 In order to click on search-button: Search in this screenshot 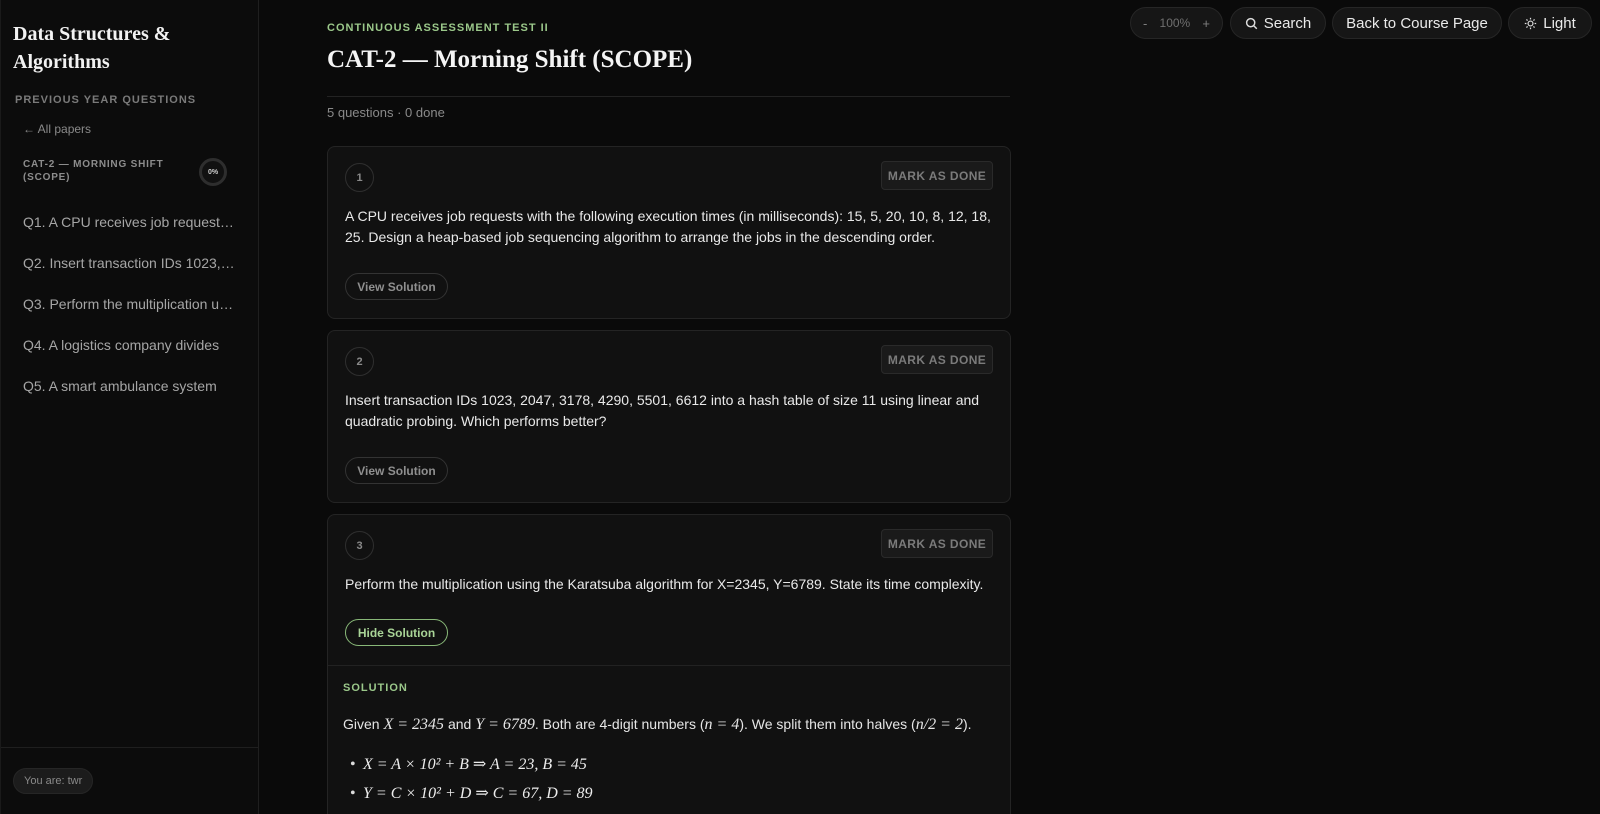, I will do `click(1278, 23)`.